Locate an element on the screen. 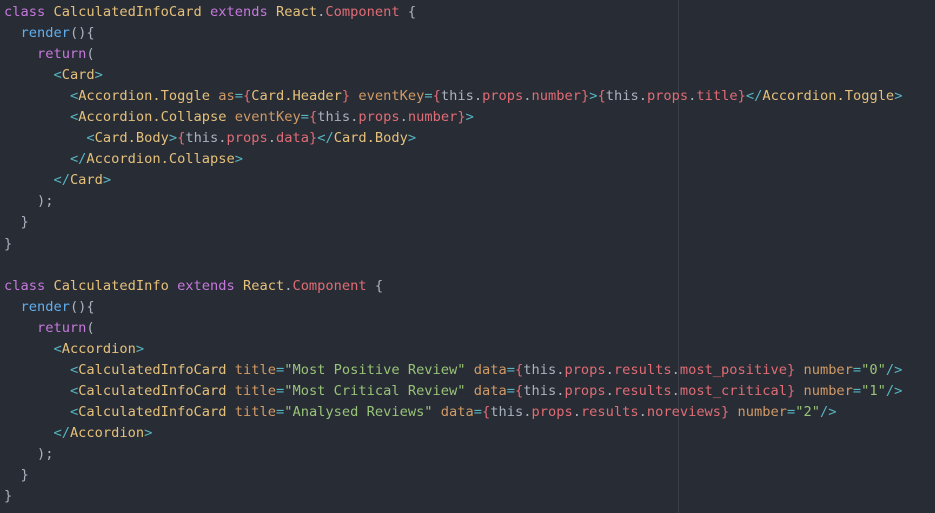 The width and height of the screenshot is (935, 513). code-line: </Card> is located at coordinates (453, 180).